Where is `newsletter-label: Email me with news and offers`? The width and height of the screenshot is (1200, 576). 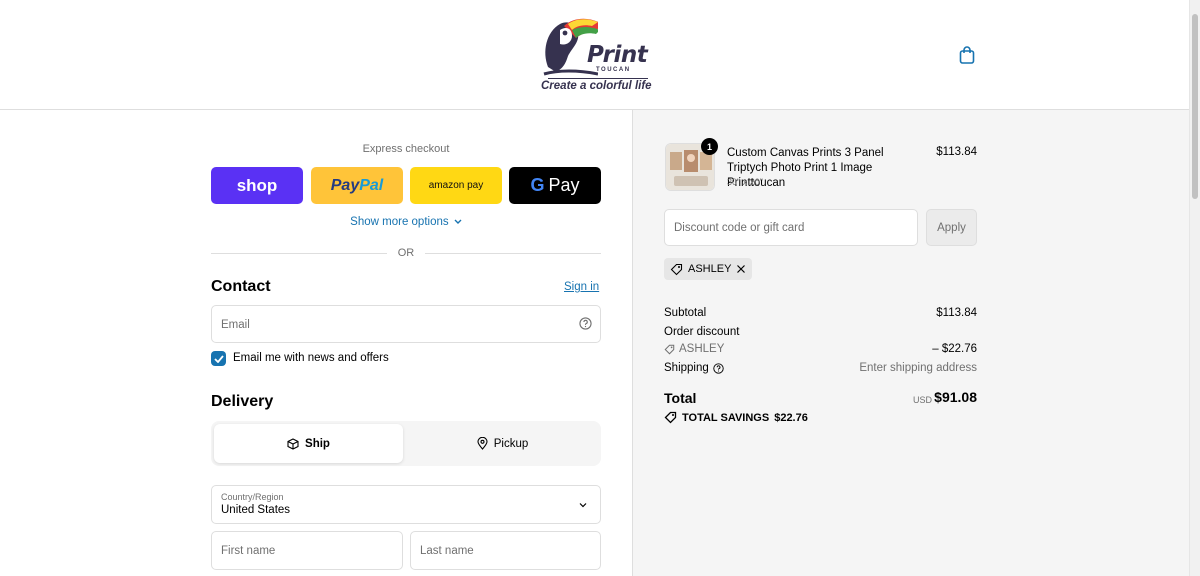 newsletter-label: Email me with news and offers is located at coordinates (311, 358).